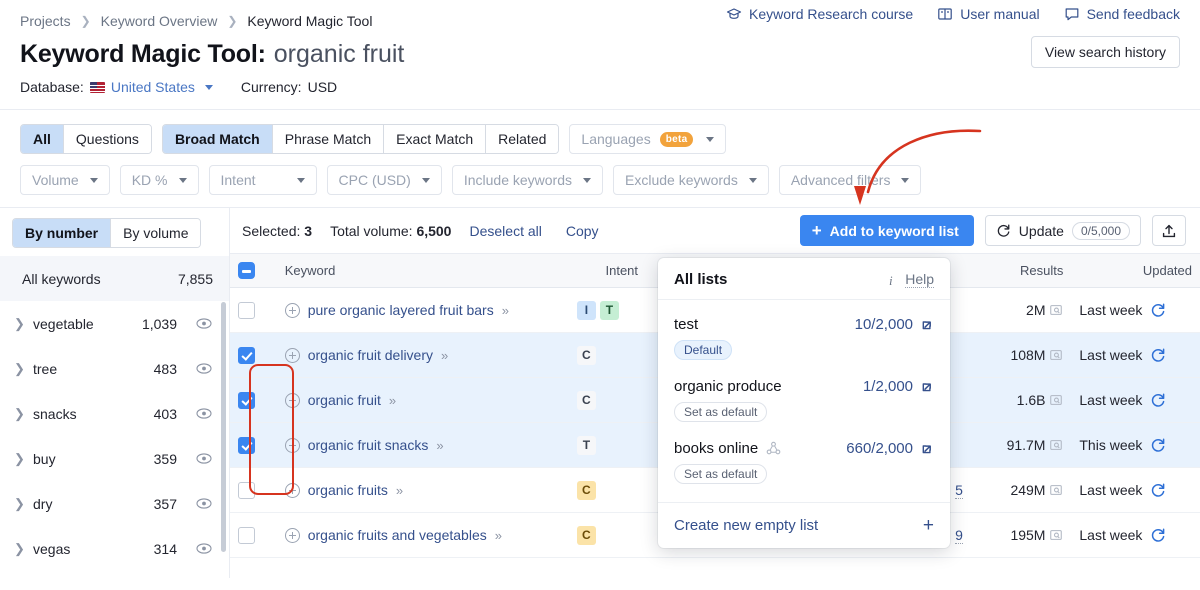 The height and width of the screenshot is (590, 1200). What do you see at coordinates (910, 279) in the screenshot?
I see `dropdown-help-link: i Help` at bounding box center [910, 279].